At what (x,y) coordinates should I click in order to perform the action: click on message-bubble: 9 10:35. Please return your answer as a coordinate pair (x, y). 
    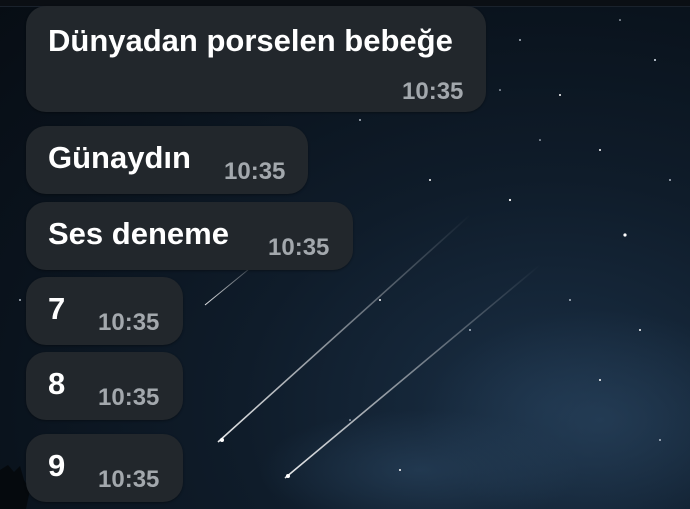
    Looking at the image, I should click on (104, 468).